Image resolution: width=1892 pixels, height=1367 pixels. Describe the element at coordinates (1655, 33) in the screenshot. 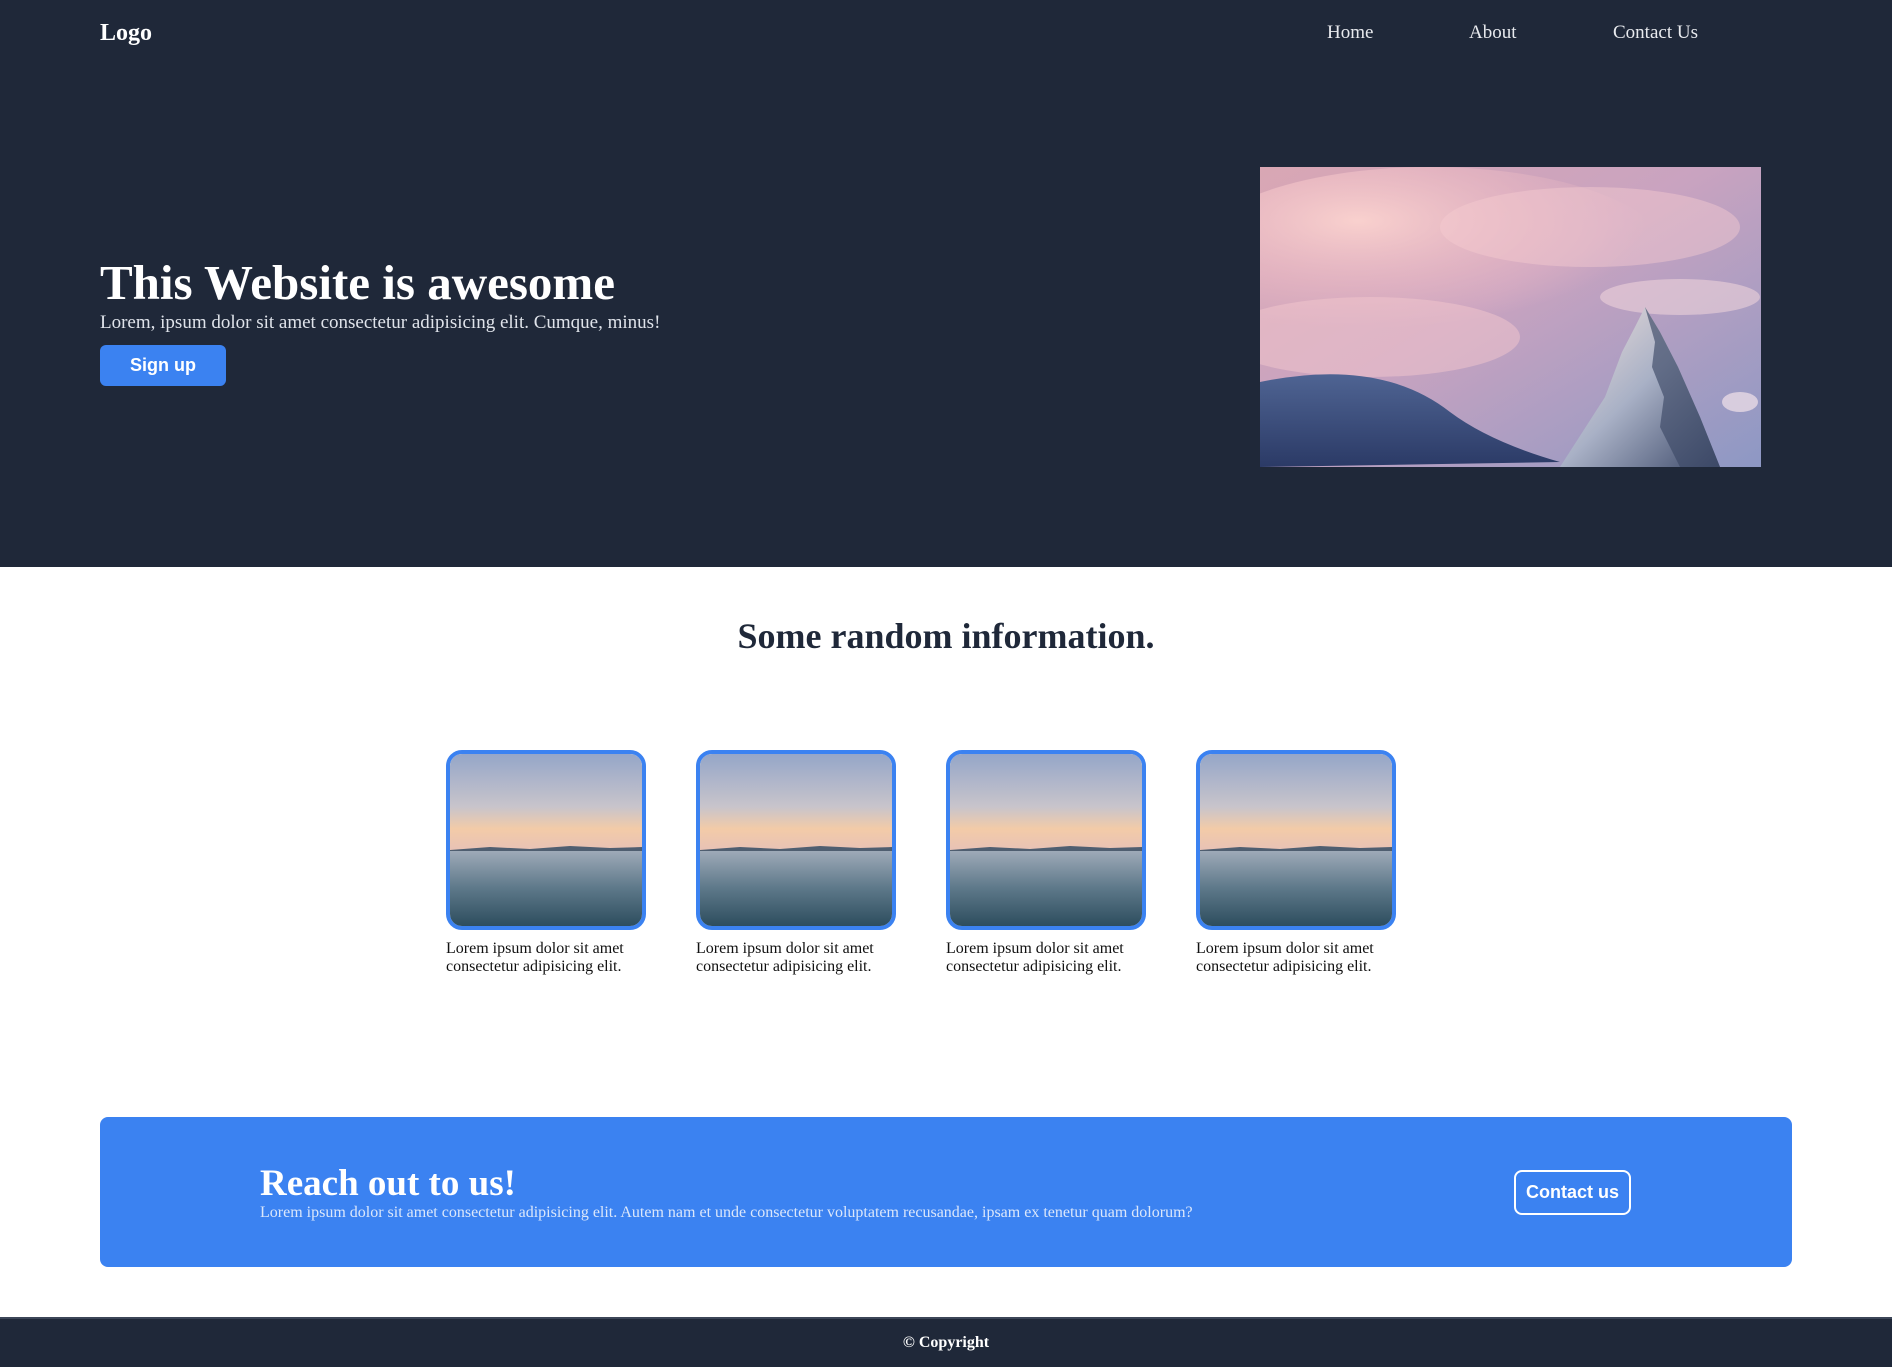

I see `nav-link-contact-us: Contact Us` at that location.